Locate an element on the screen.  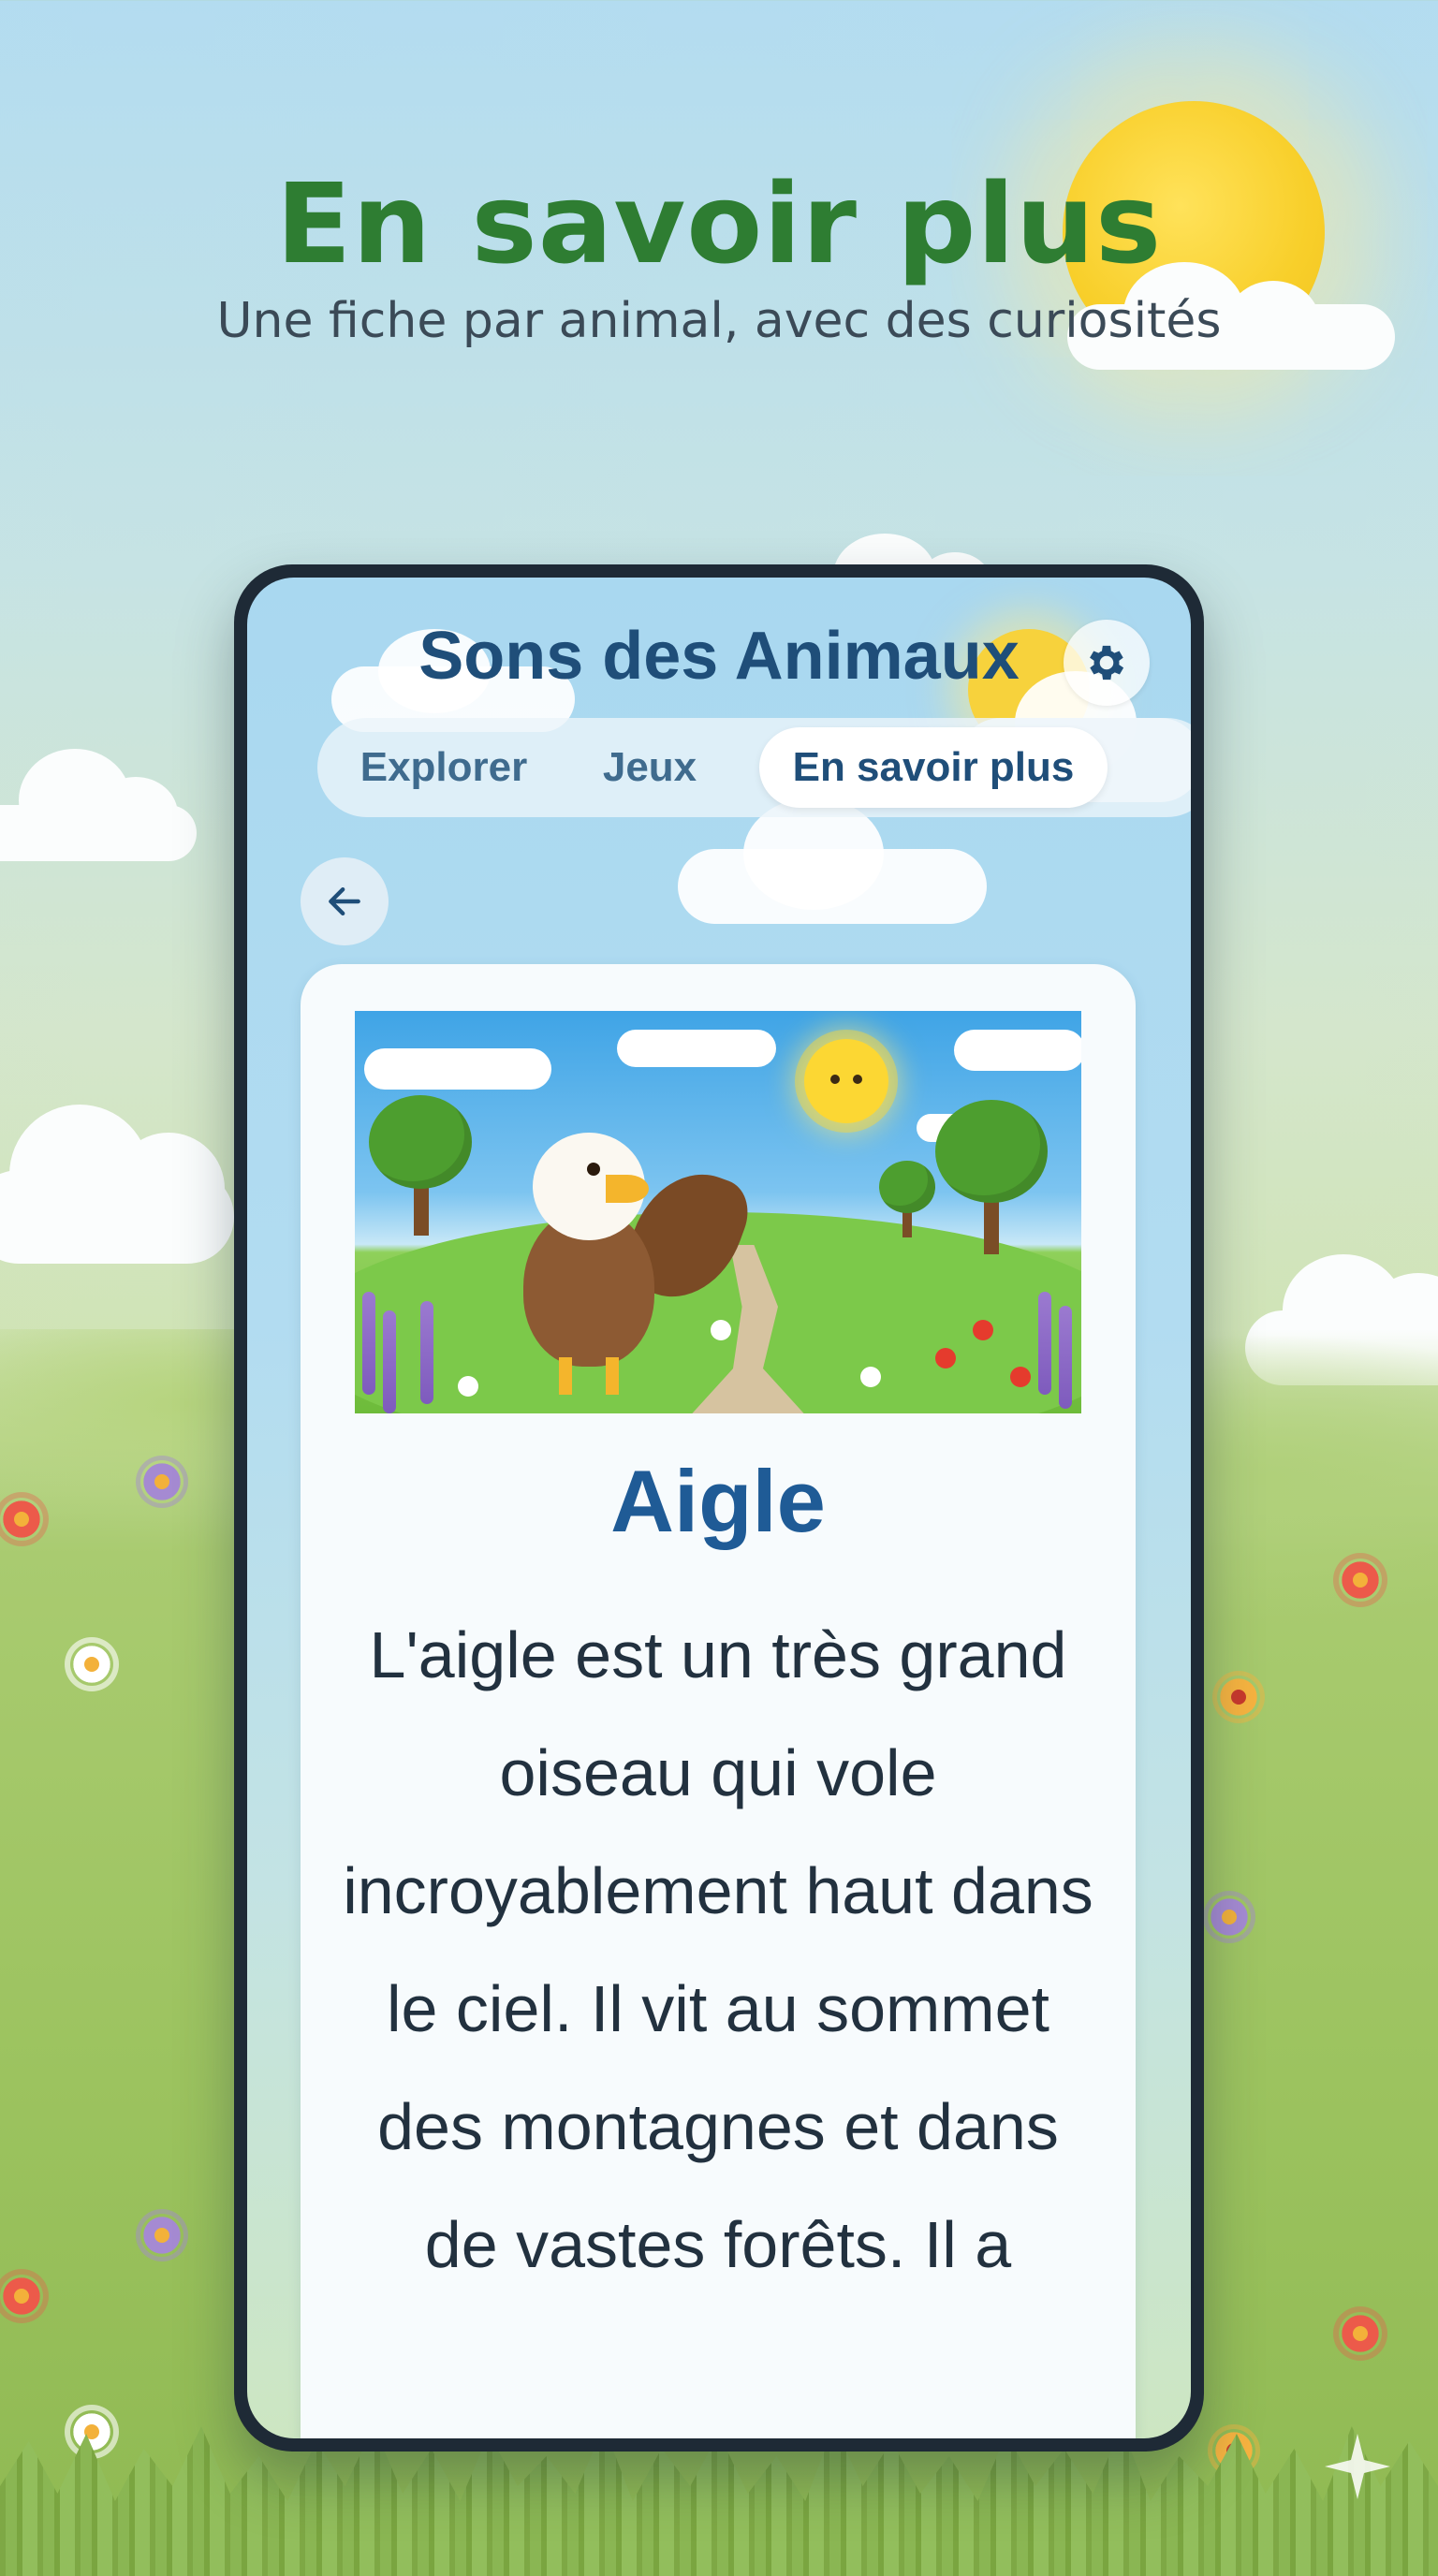
smiling-sun-icon is located at coordinates (846, 1081).